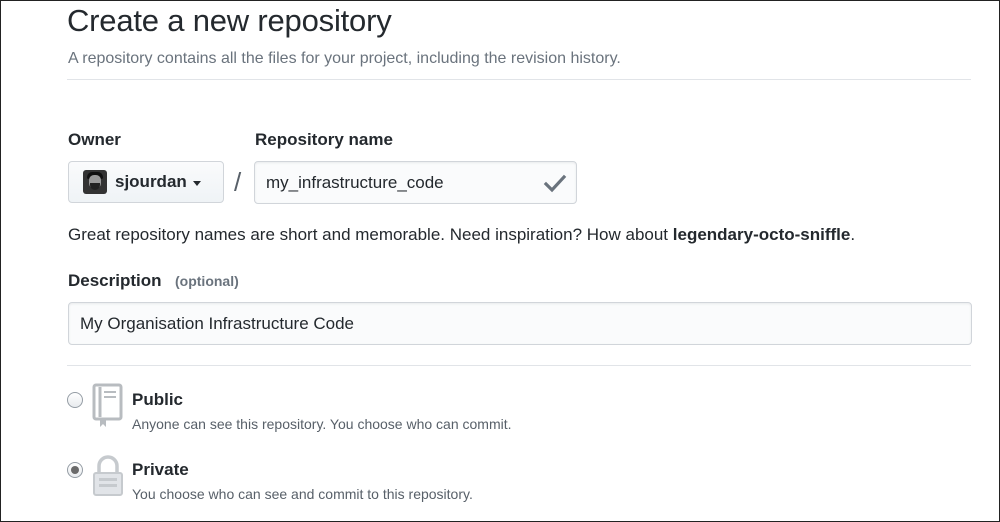  What do you see at coordinates (555, 183) in the screenshot?
I see `check-icon` at bounding box center [555, 183].